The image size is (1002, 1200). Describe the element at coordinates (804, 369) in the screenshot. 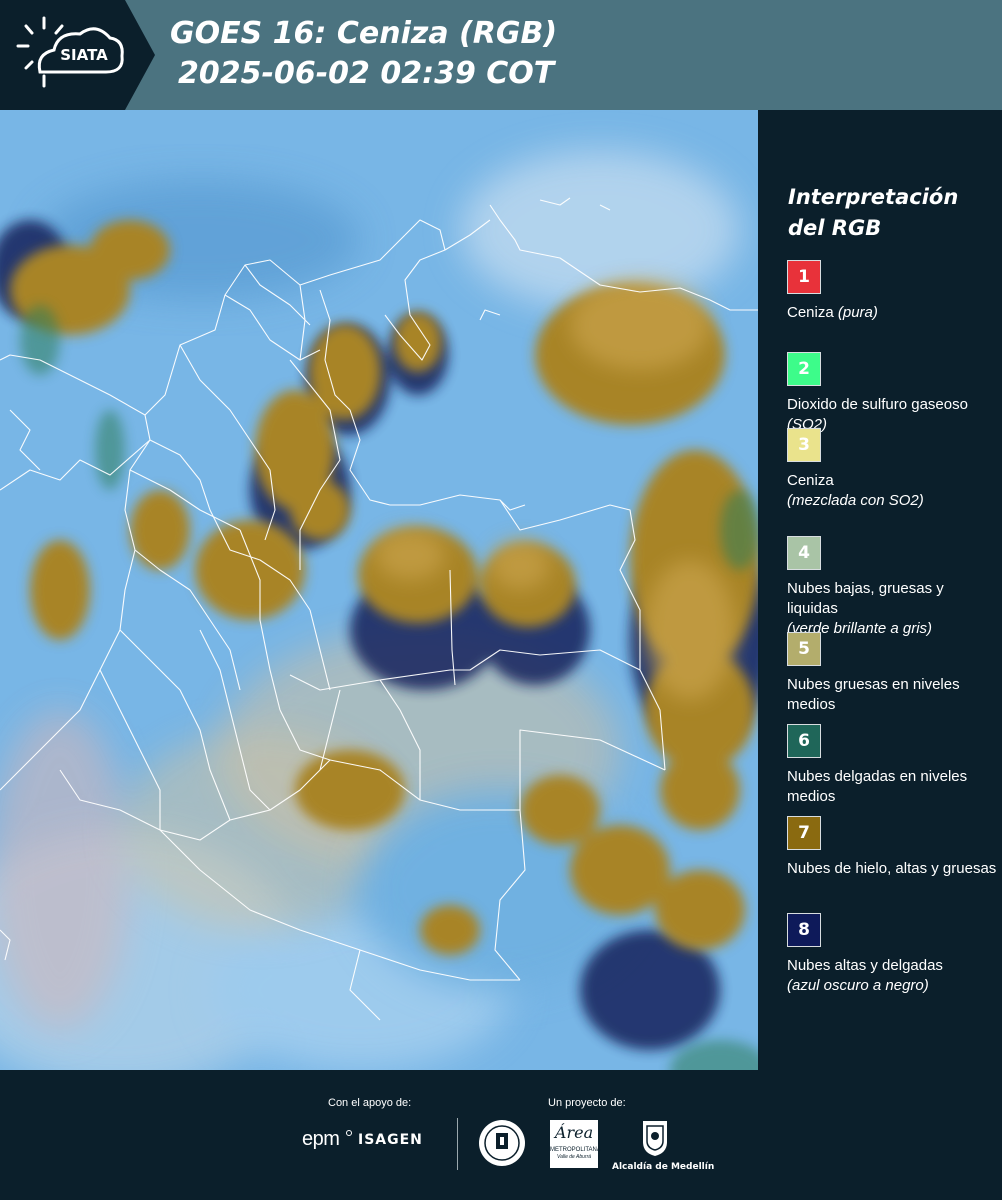

I see `legend-swatch: 2` at that location.